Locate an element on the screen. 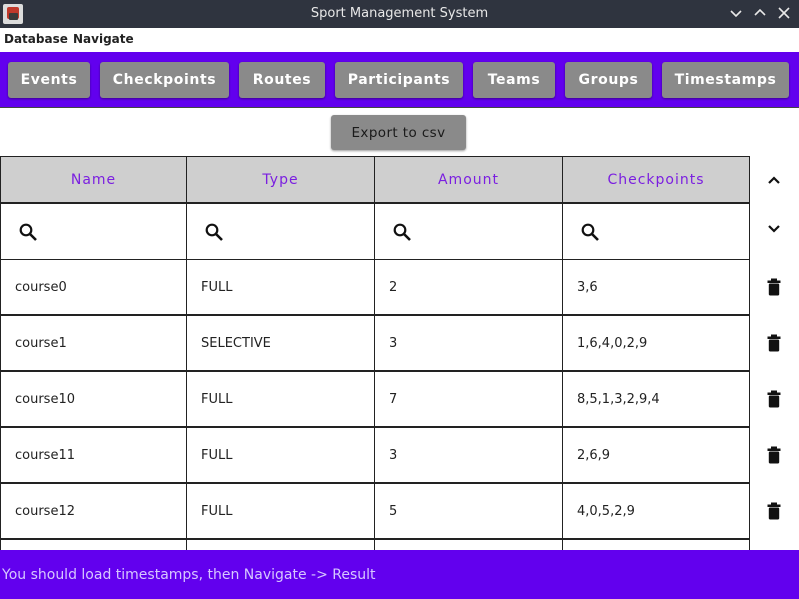  scroll-up-button is located at coordinates (774, 180).